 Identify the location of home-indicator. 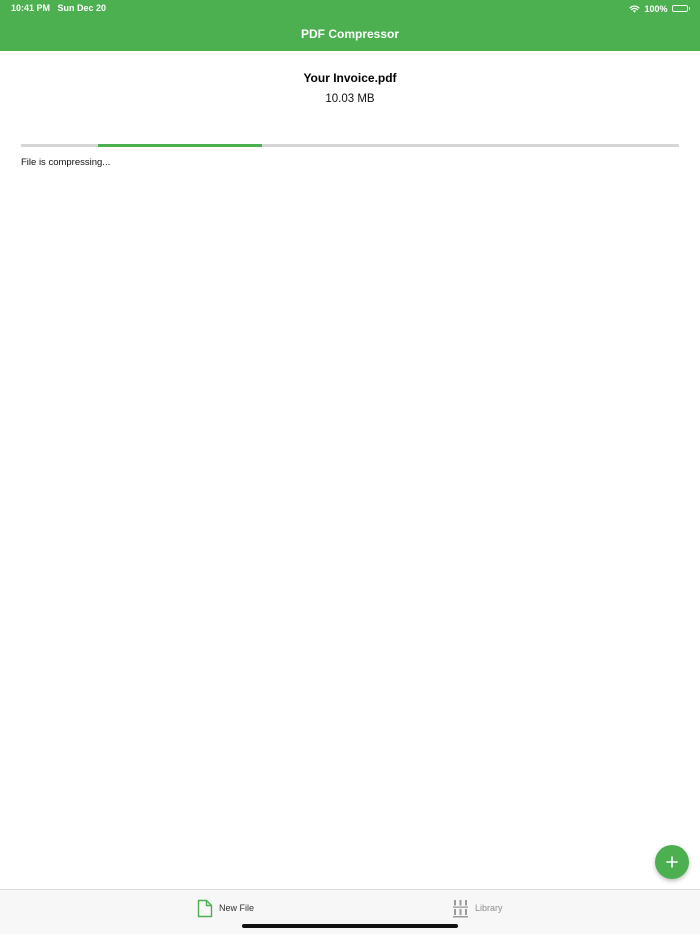
(350, 926).